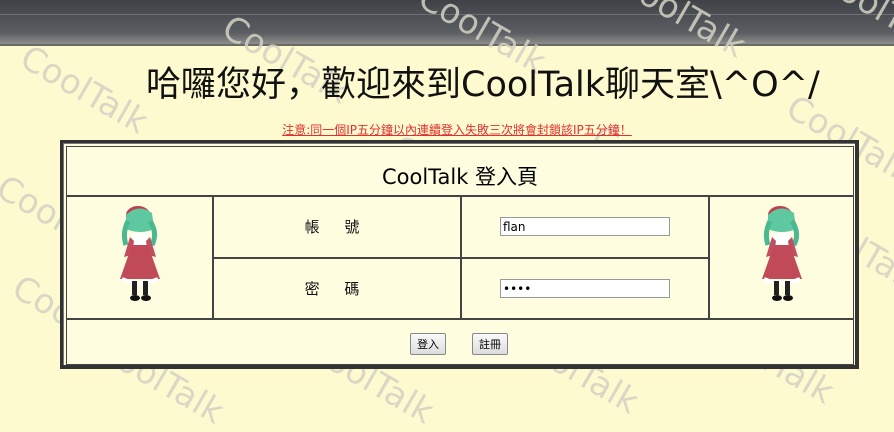  What do you see at coordinates (447, 23) in the screenshot?
I see `browser-toolbar` at bounding box center [447, 23].